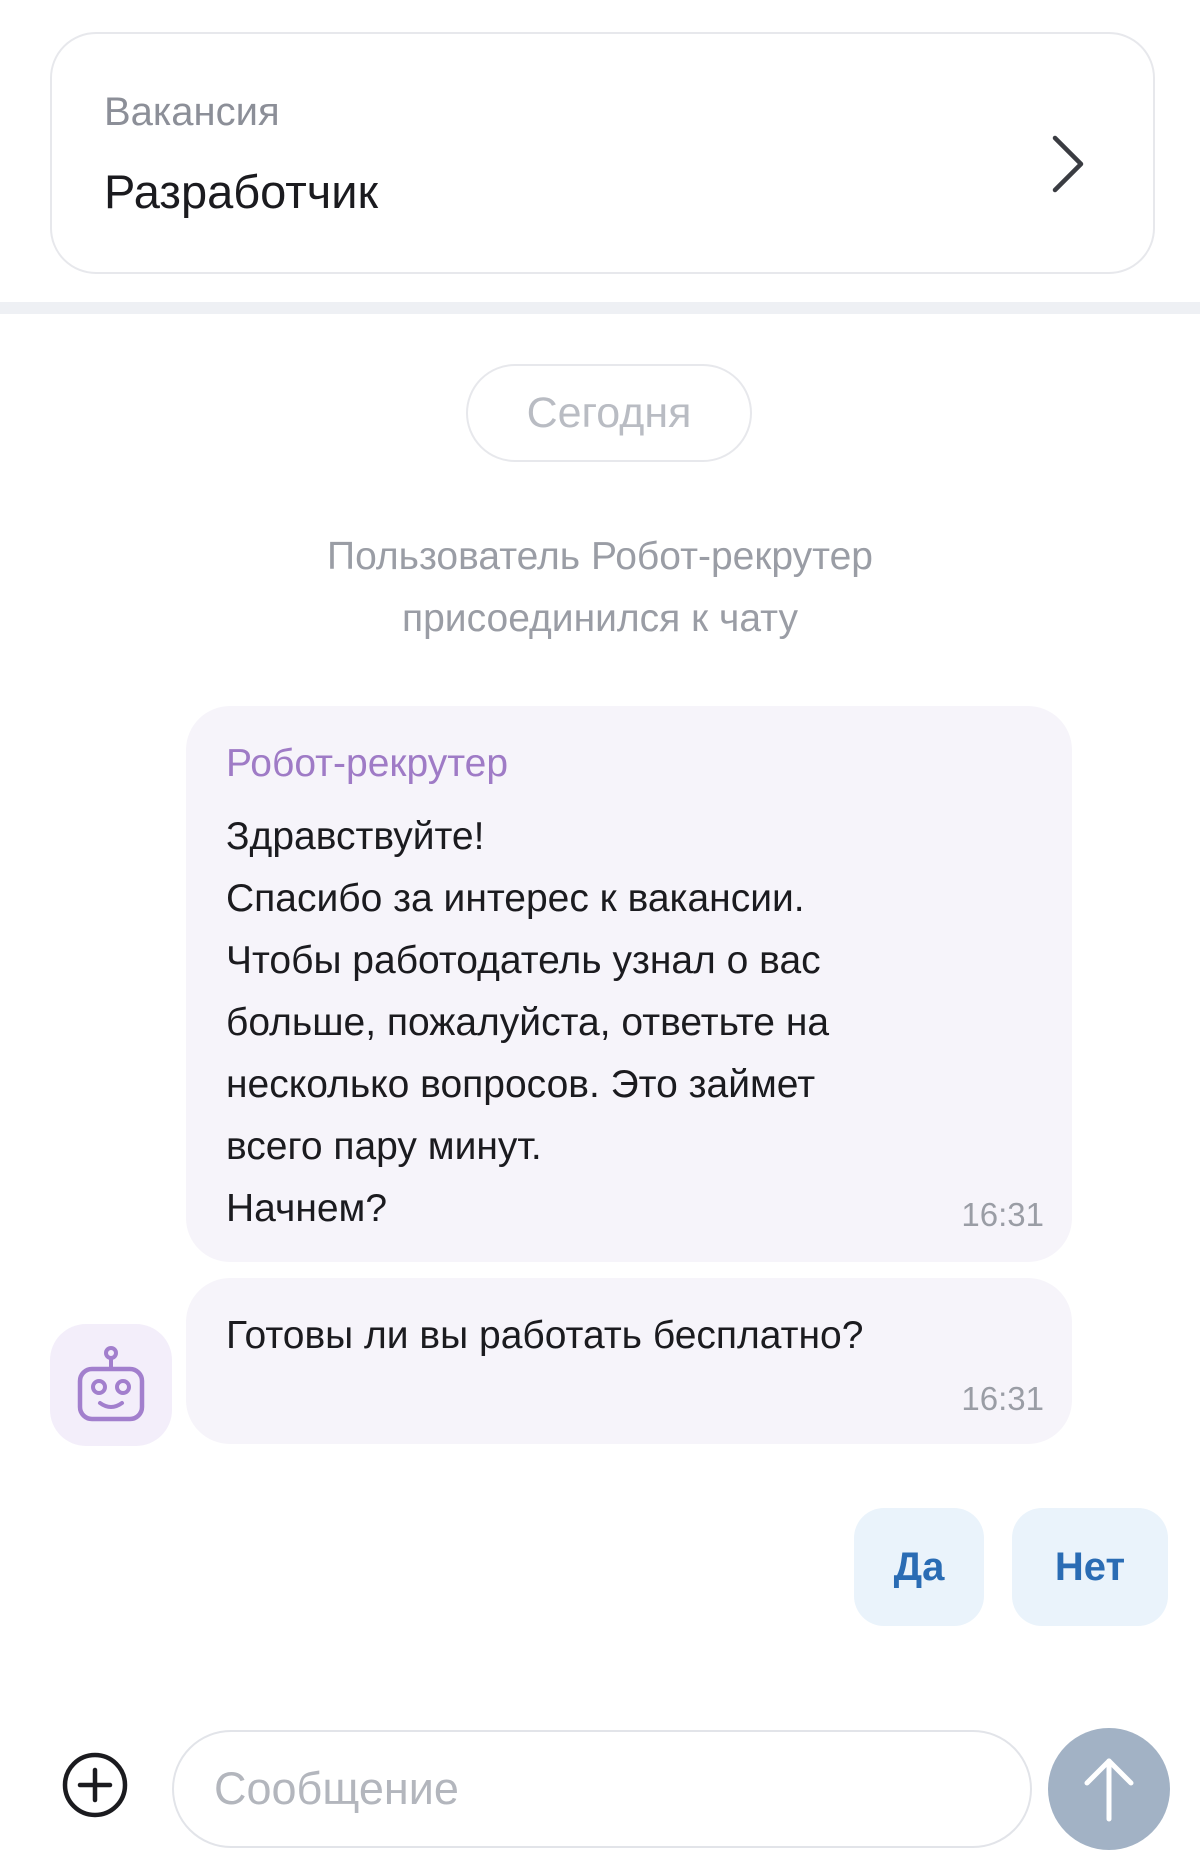 This screenshot has height=1855, width=1200. What do you see at coordinates (192, 112) in the screenshot?
I see `vacancy-label: Вакансия` at bounding box center [192, 112].